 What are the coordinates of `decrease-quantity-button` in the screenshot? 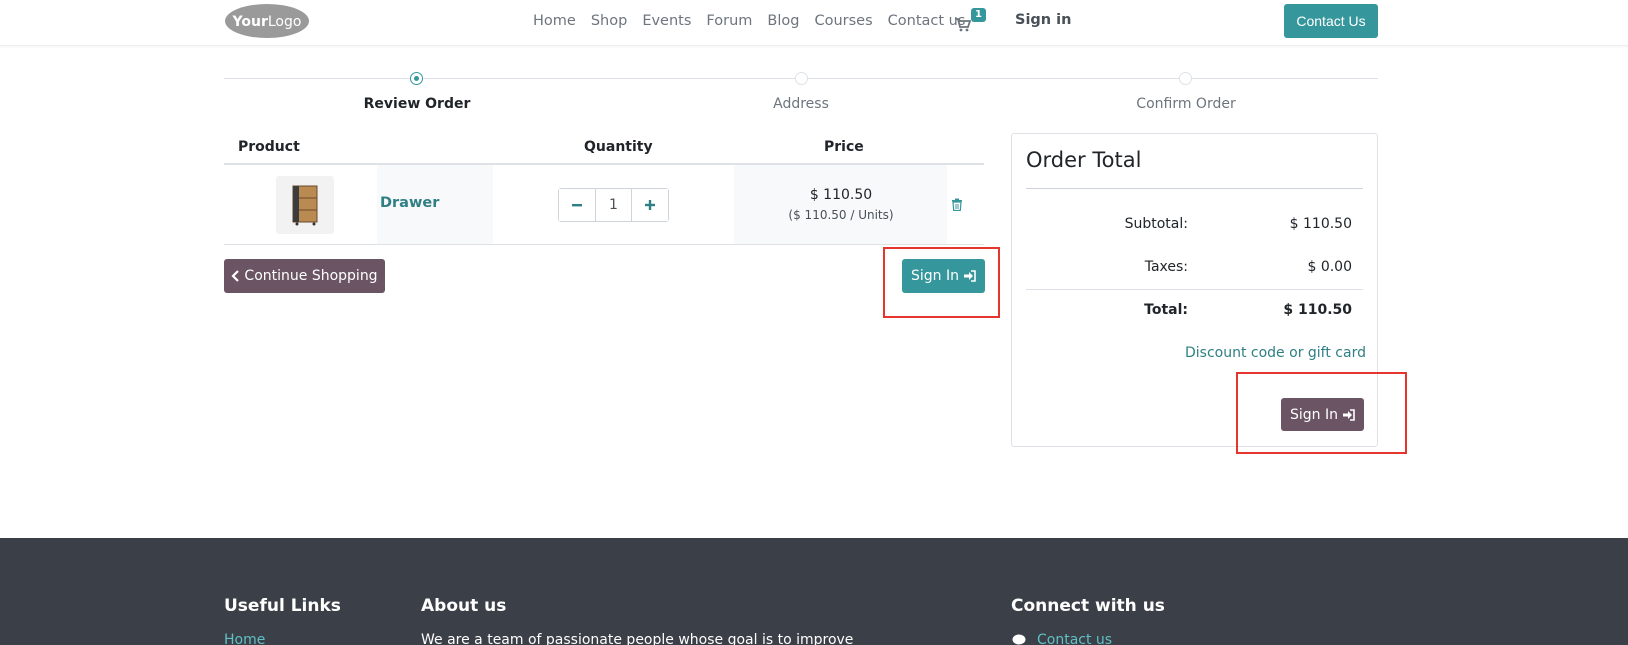 It's located at (577, 205).